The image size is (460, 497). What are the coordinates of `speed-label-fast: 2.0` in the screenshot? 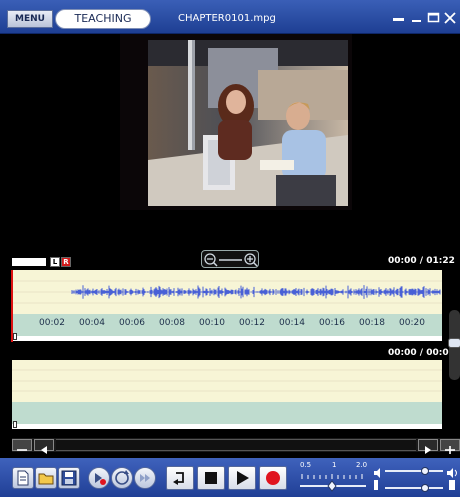 It's located at (362, 465).